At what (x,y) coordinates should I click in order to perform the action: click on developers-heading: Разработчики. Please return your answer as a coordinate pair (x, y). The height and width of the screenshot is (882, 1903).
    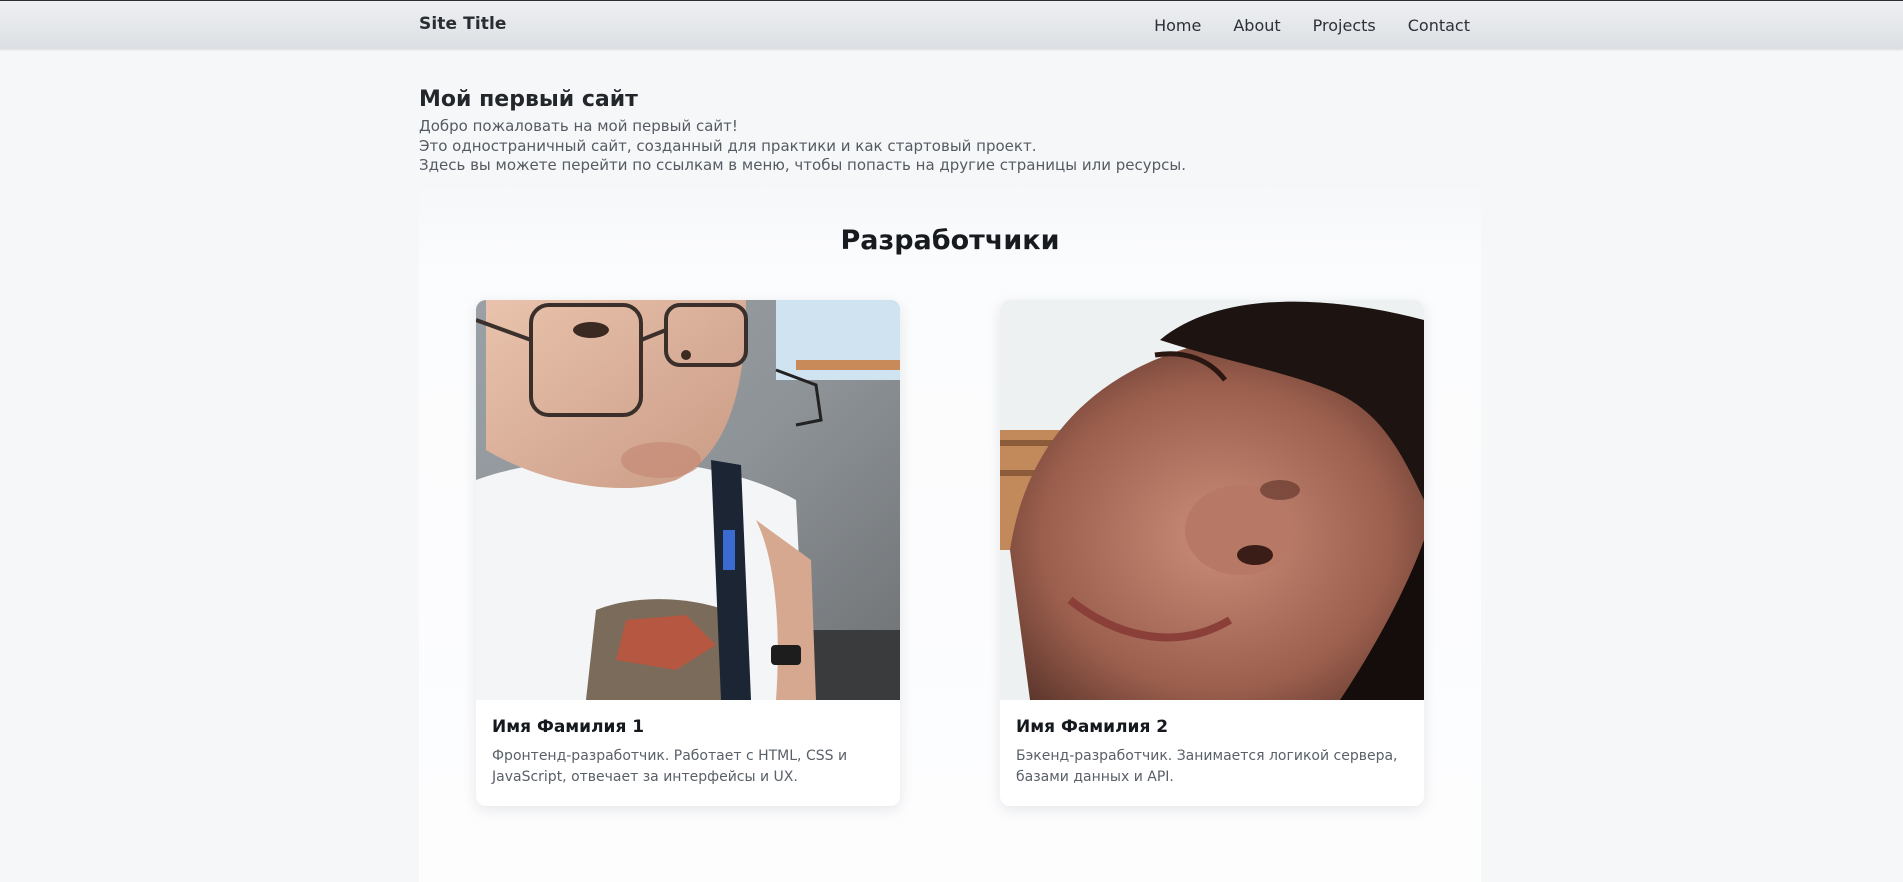
    Looking at the image, I should click on (950, 240).